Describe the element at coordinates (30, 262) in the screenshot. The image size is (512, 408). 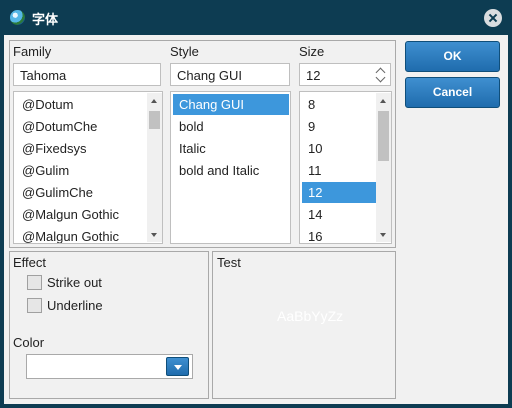
I see `effect-label: Effect` at that location.